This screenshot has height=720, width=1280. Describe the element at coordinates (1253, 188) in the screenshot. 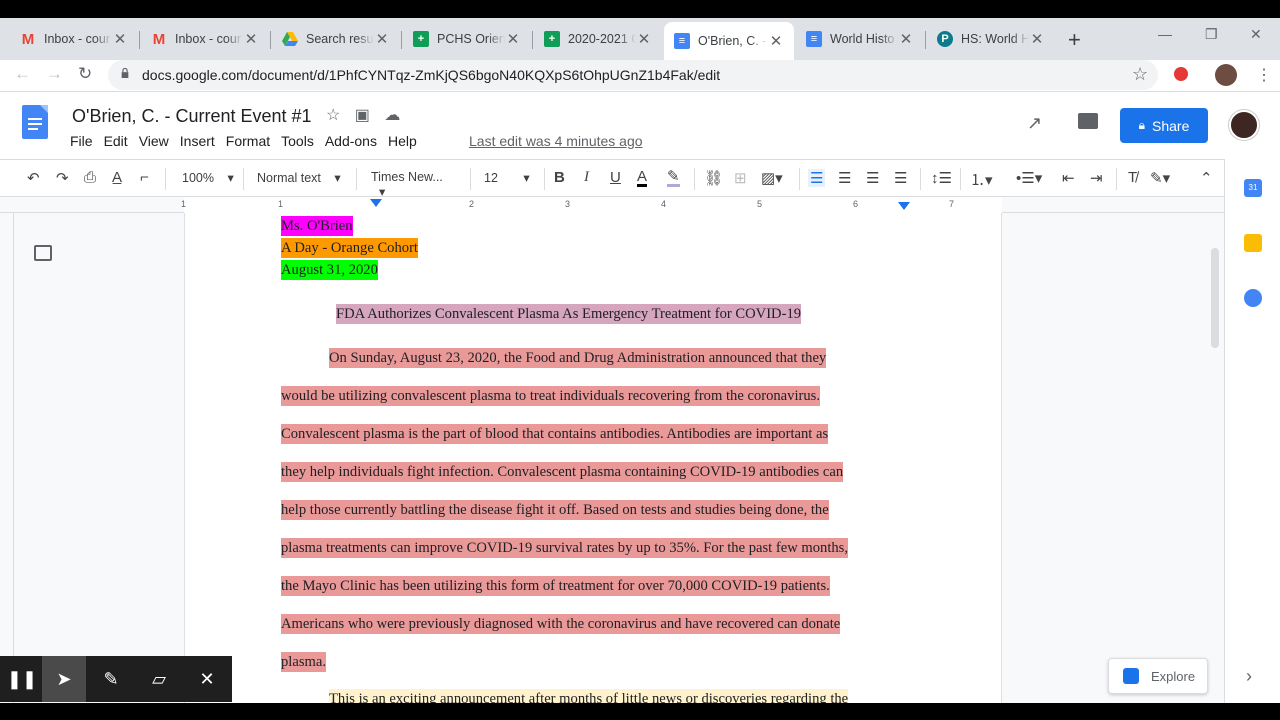

I see `calendar-icon: 31` at that location.